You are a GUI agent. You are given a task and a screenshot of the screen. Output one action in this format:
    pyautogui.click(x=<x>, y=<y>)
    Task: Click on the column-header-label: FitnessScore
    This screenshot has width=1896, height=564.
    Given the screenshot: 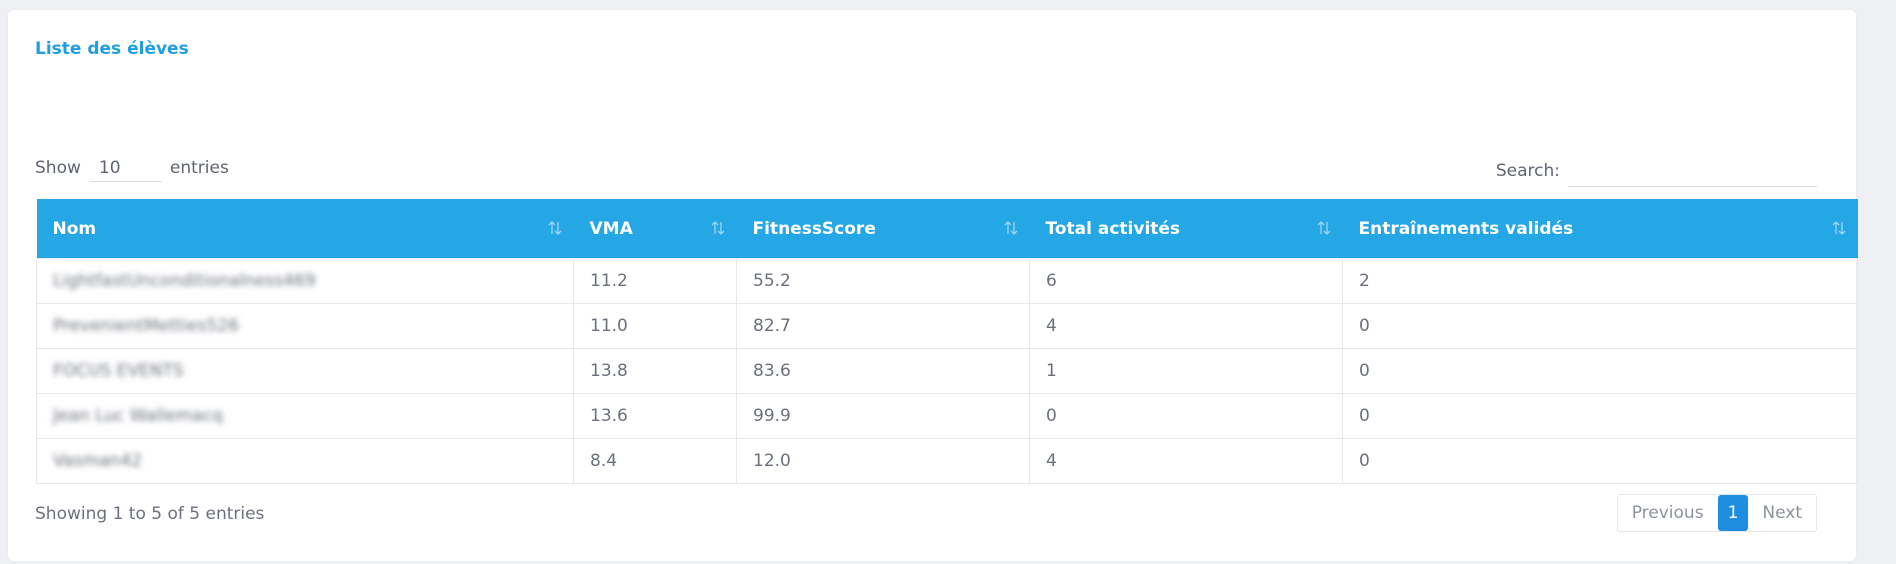 What is the action you would take?
    pyautogui.click(x=814, y=228)
    